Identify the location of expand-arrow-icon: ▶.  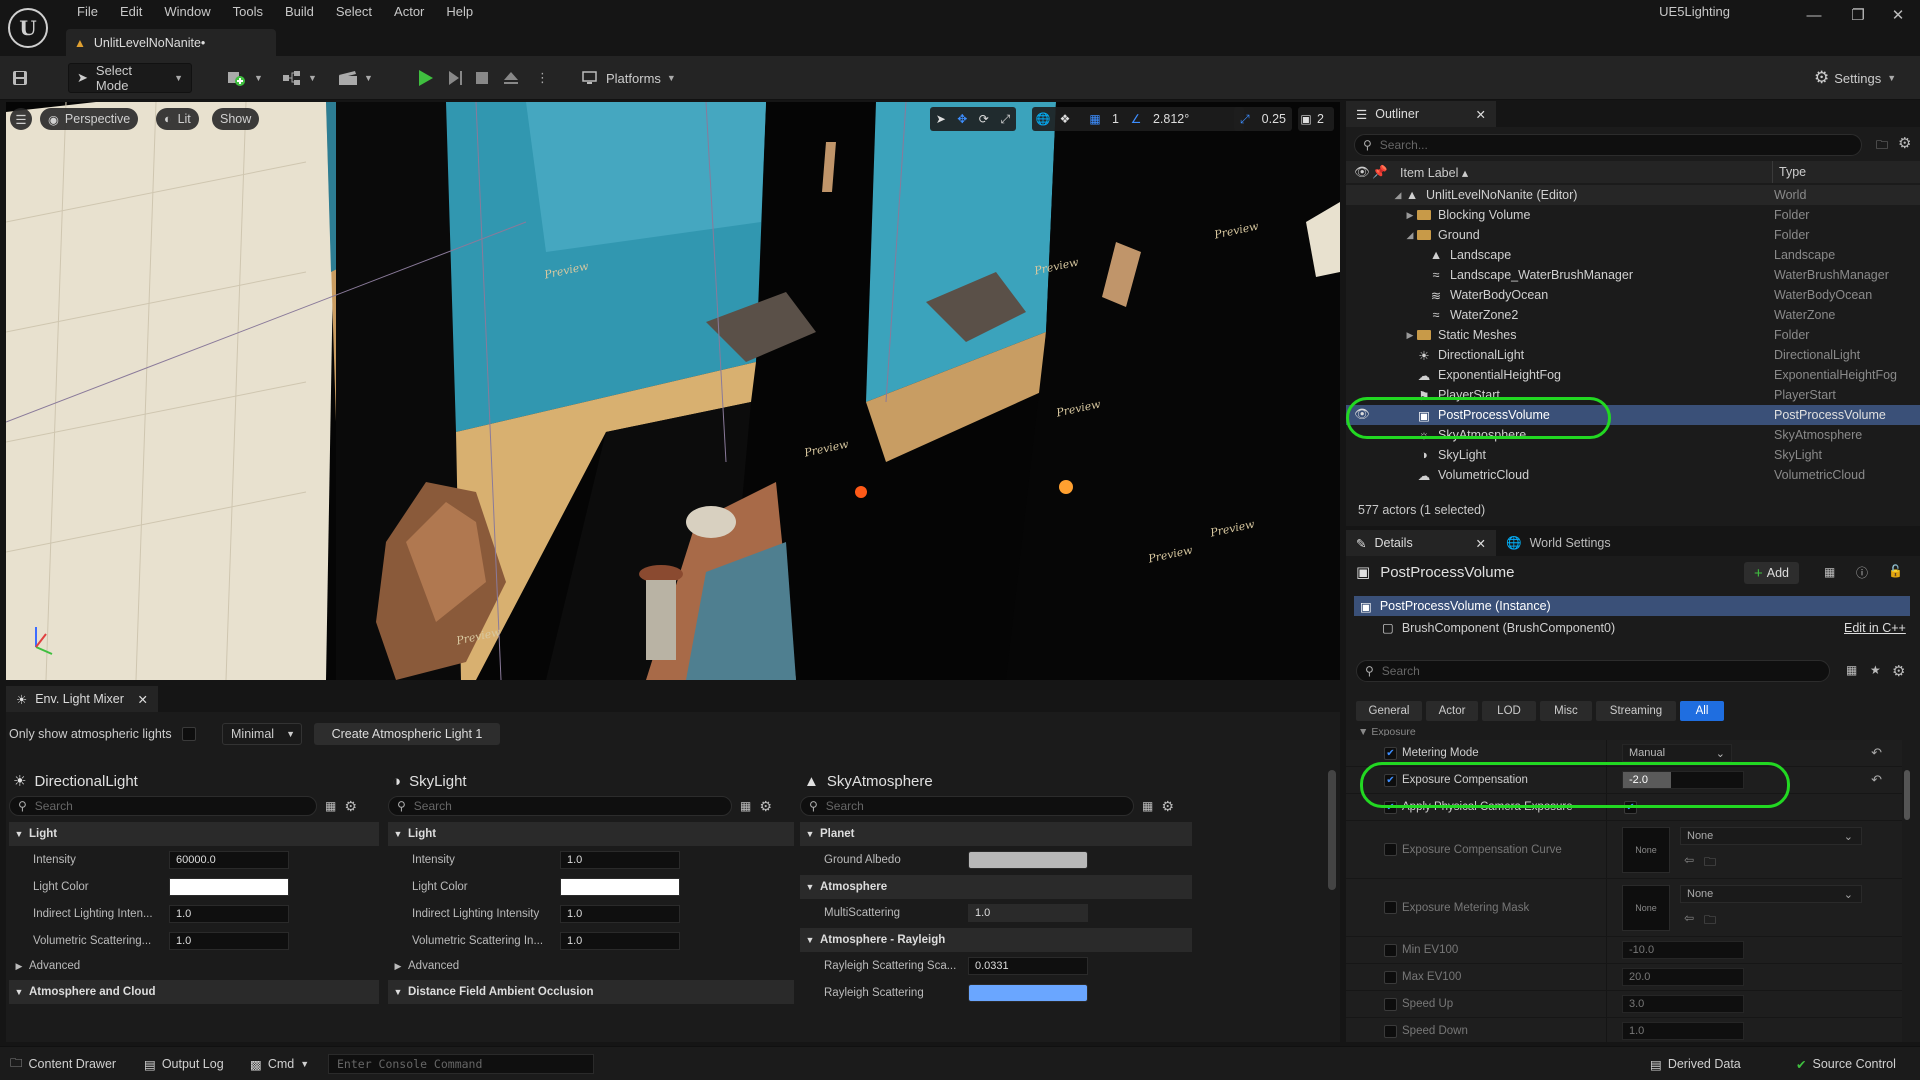
(1410, 335).